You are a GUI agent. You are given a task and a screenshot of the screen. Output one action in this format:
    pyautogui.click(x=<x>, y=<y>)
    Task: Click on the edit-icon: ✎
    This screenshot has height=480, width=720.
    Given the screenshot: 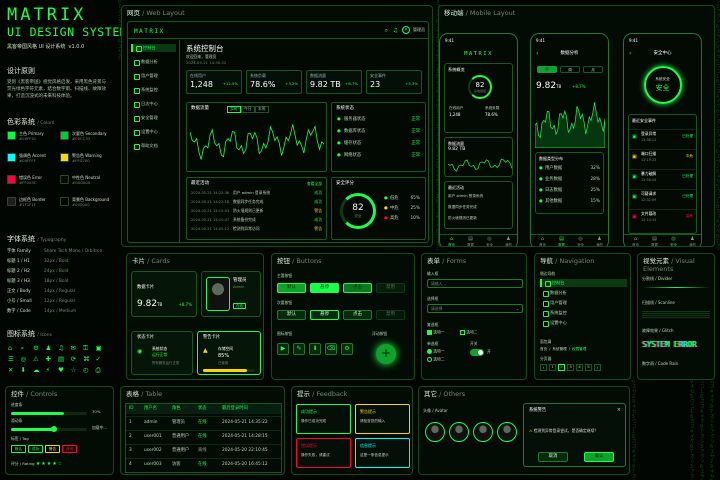 What is the action you would take?
    pyautogui.click(x=299, y=349)
    